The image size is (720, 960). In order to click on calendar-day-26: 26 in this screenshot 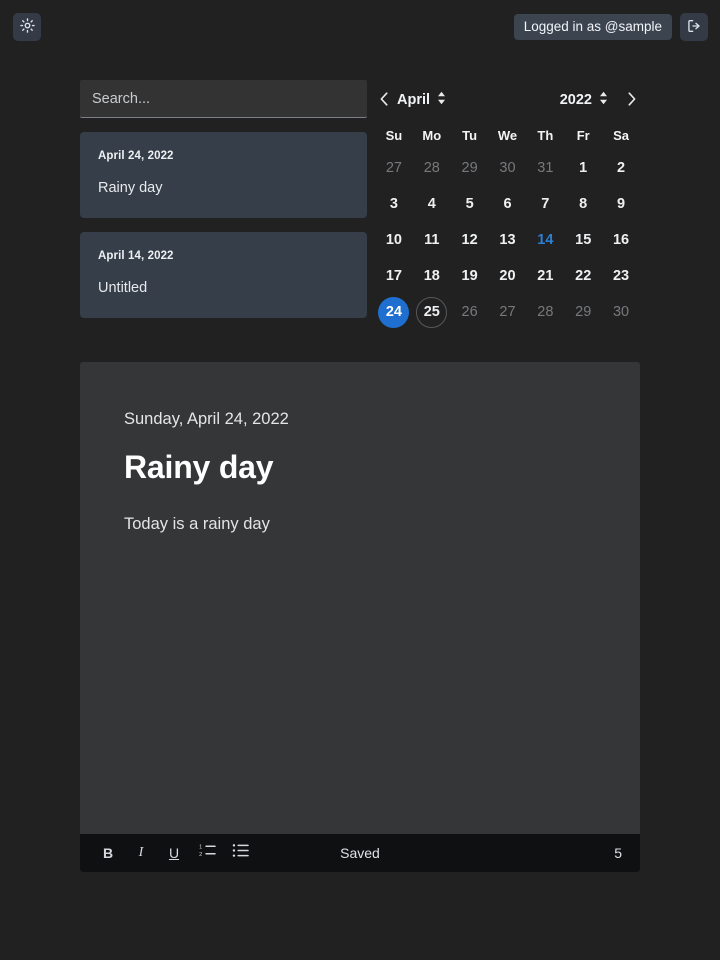, I will do `click(469, 312)`.